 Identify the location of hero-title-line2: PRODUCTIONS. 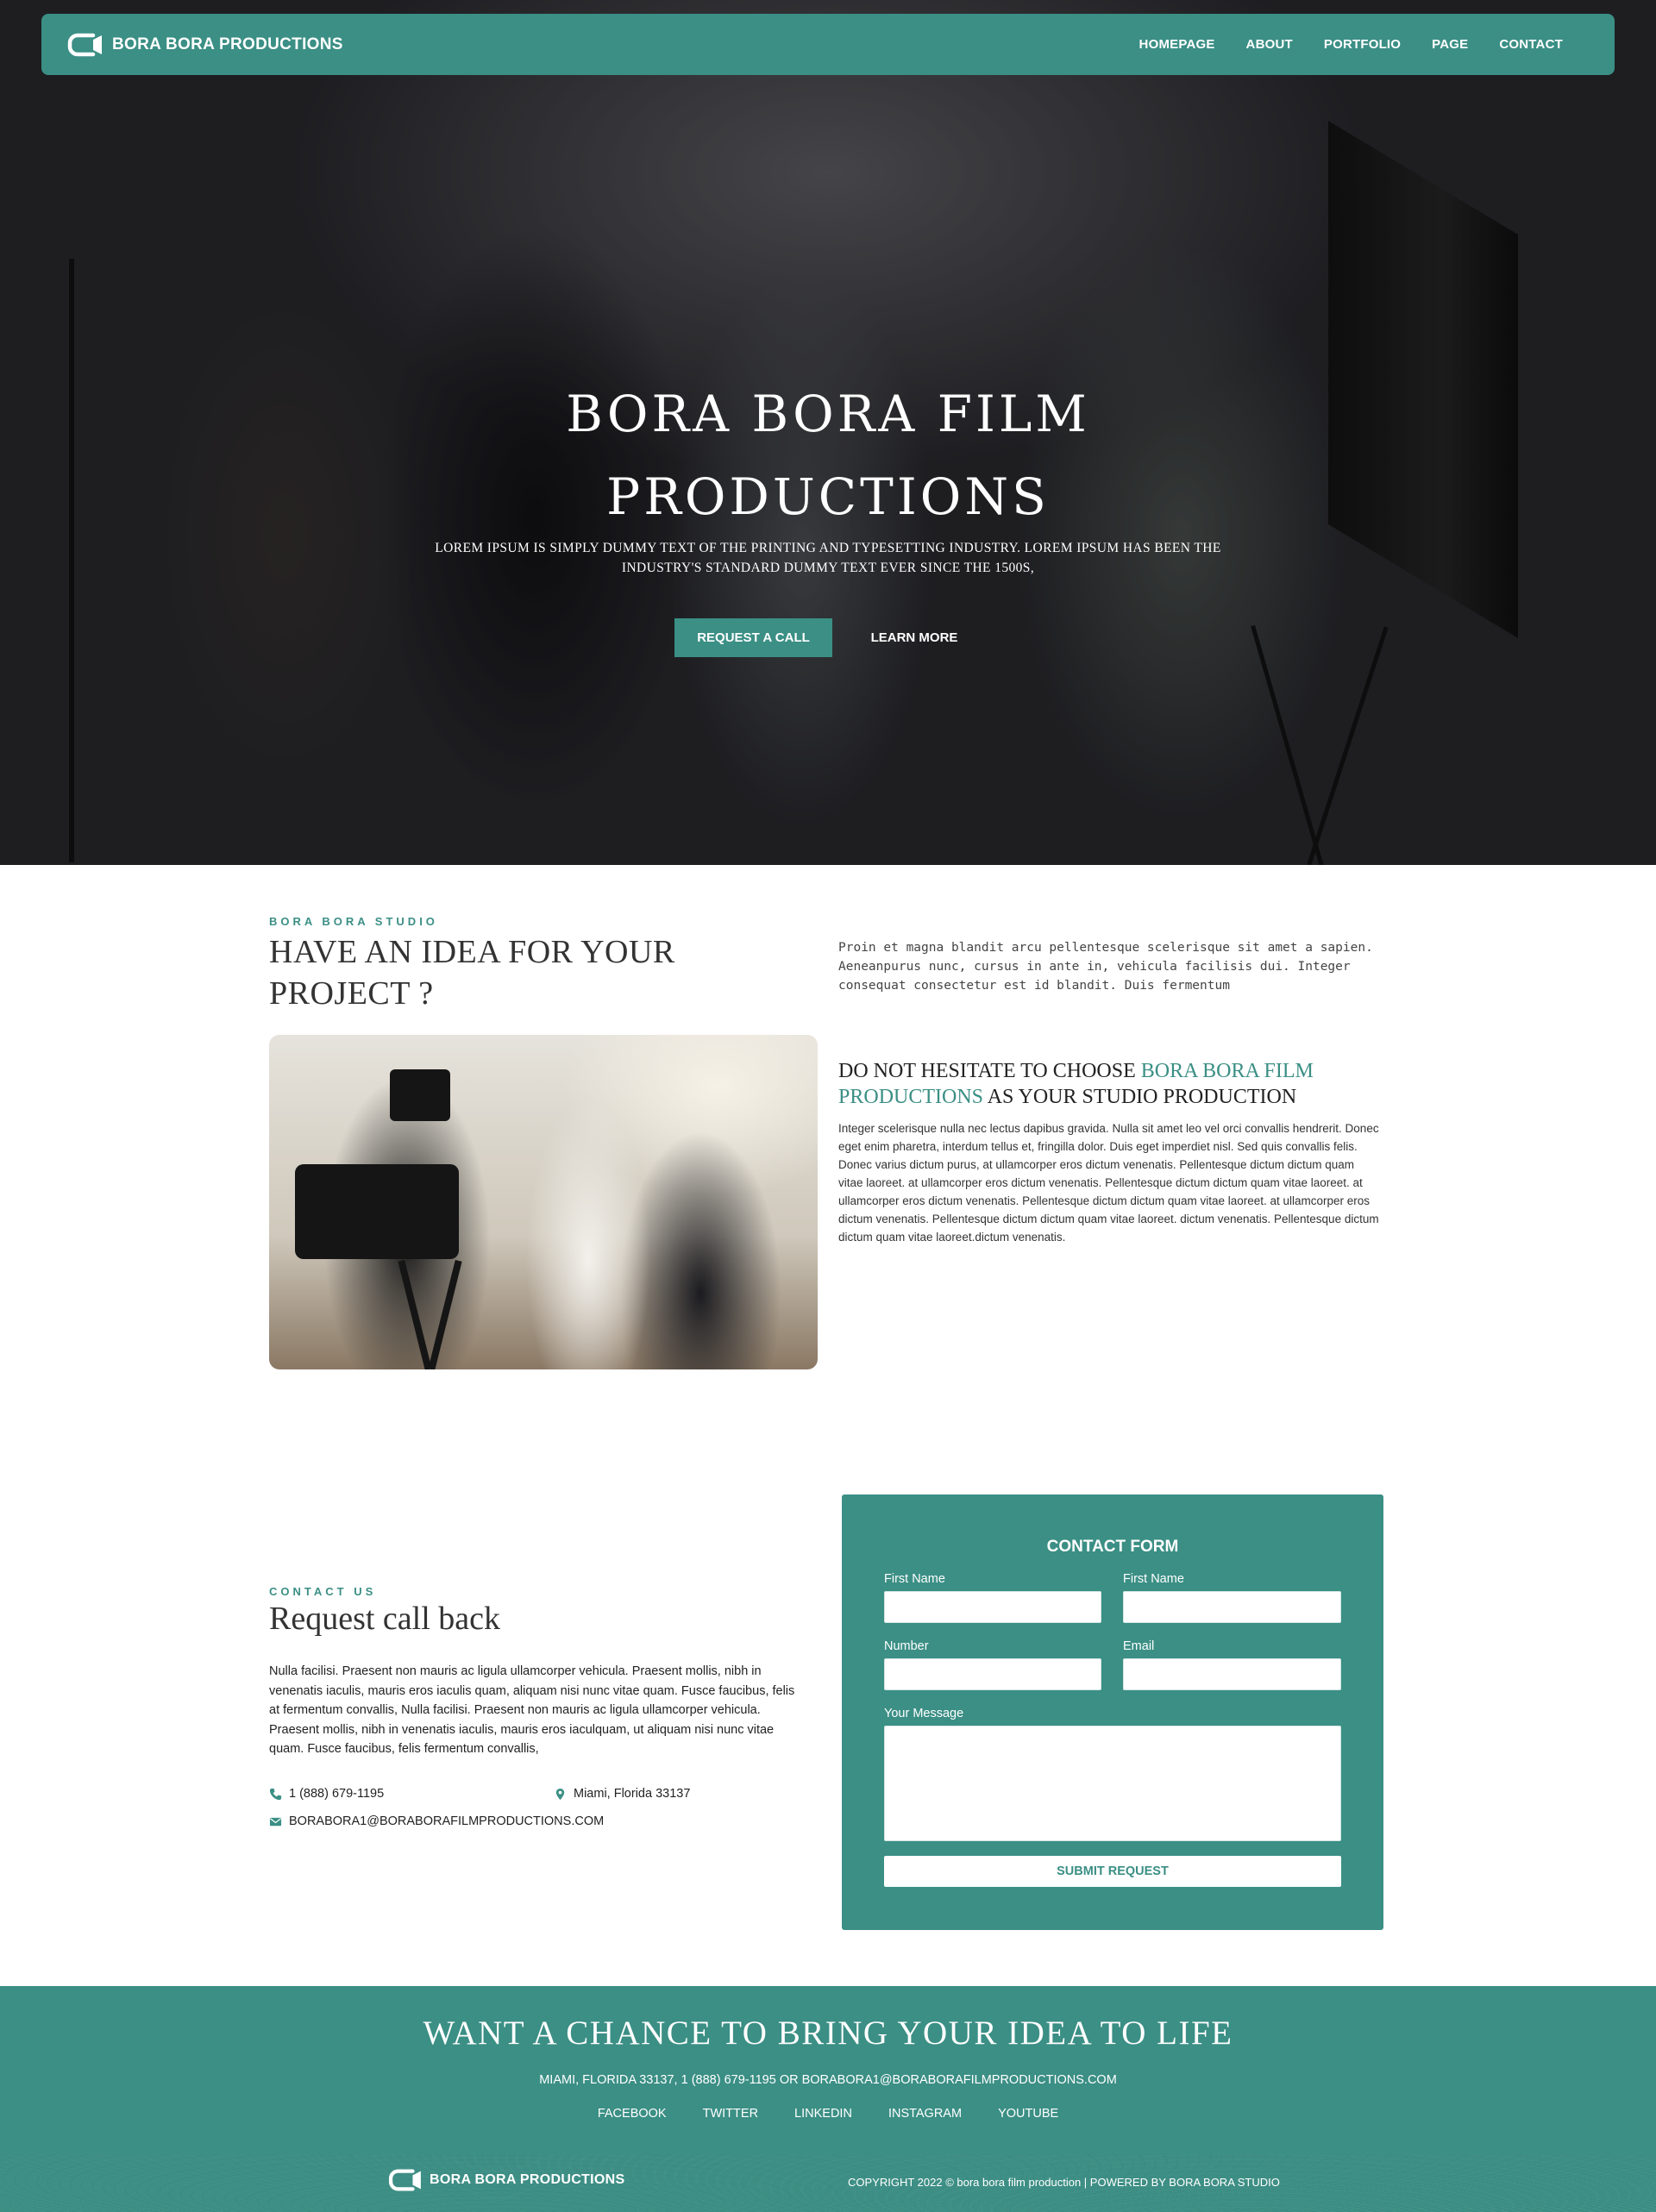
(828, 496).